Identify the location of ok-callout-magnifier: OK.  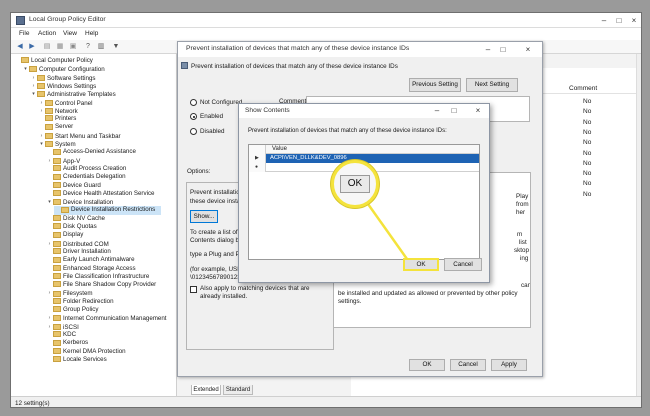
(355, 184).